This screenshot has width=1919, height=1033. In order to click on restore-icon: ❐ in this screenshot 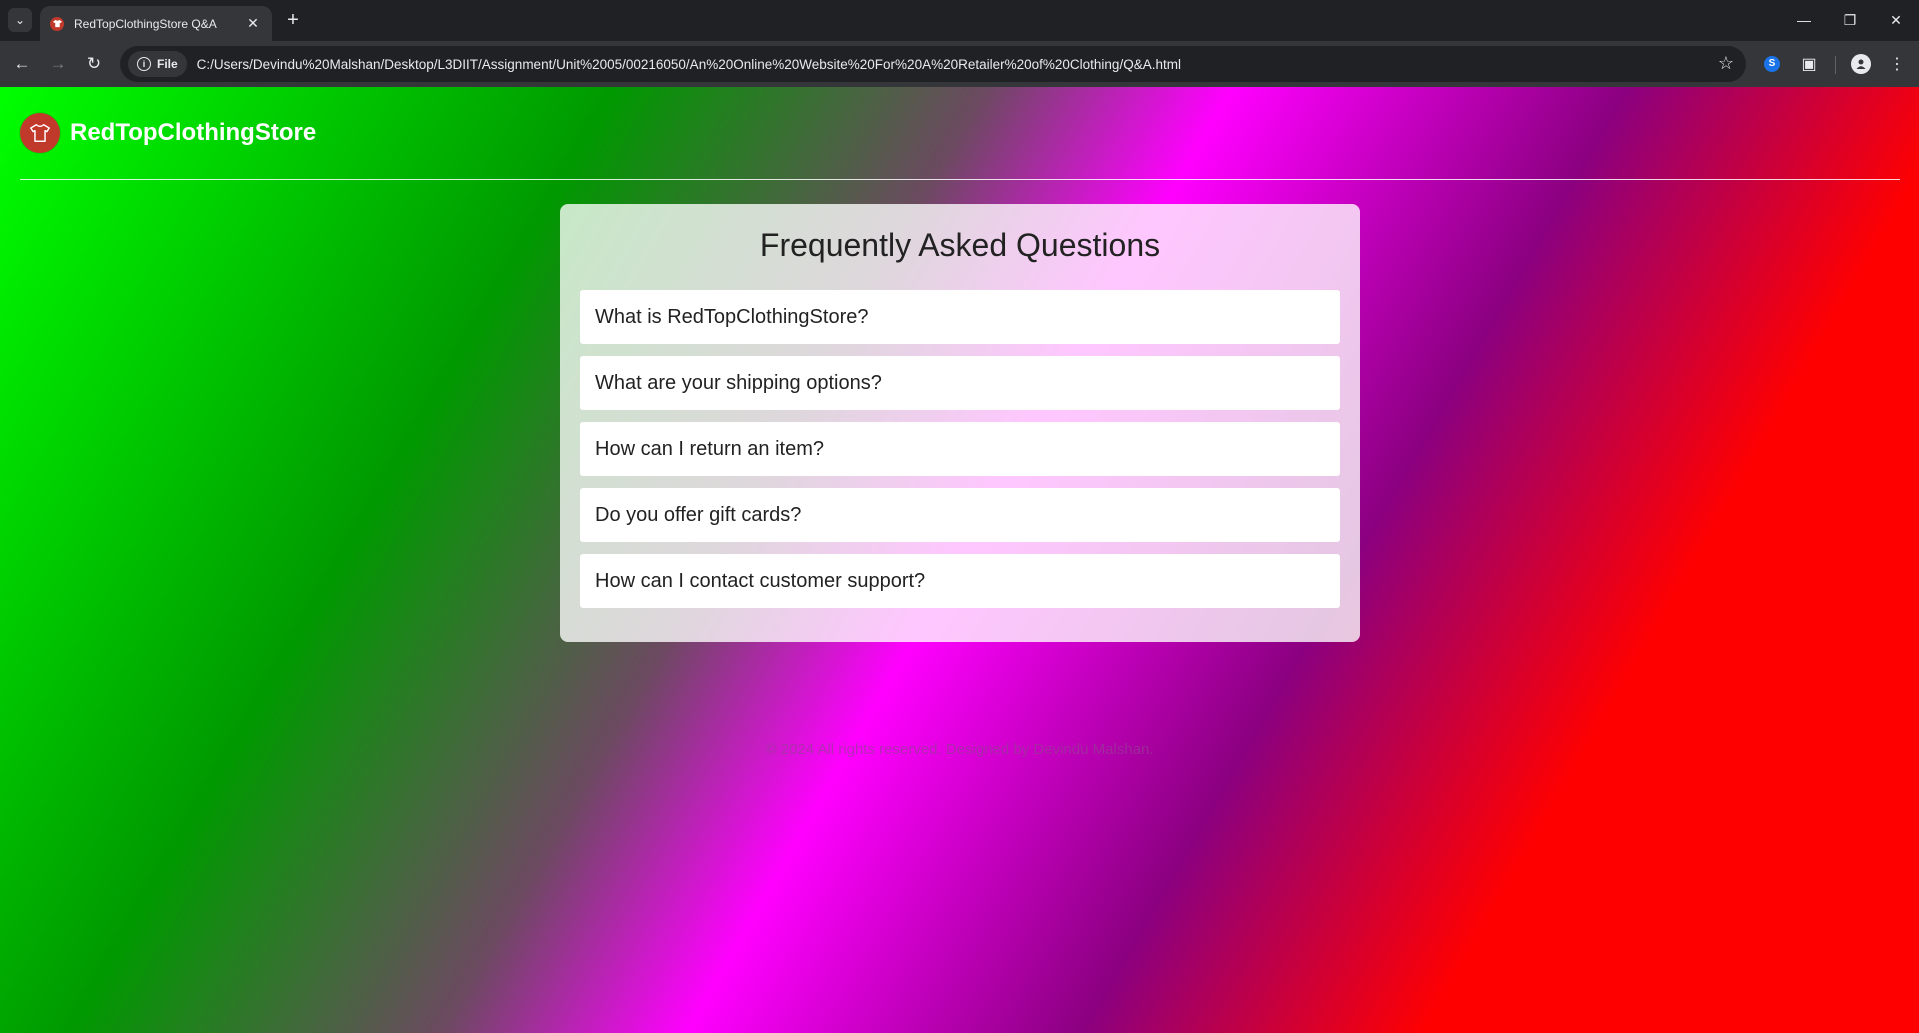, I will do `click(1850, 20)`.